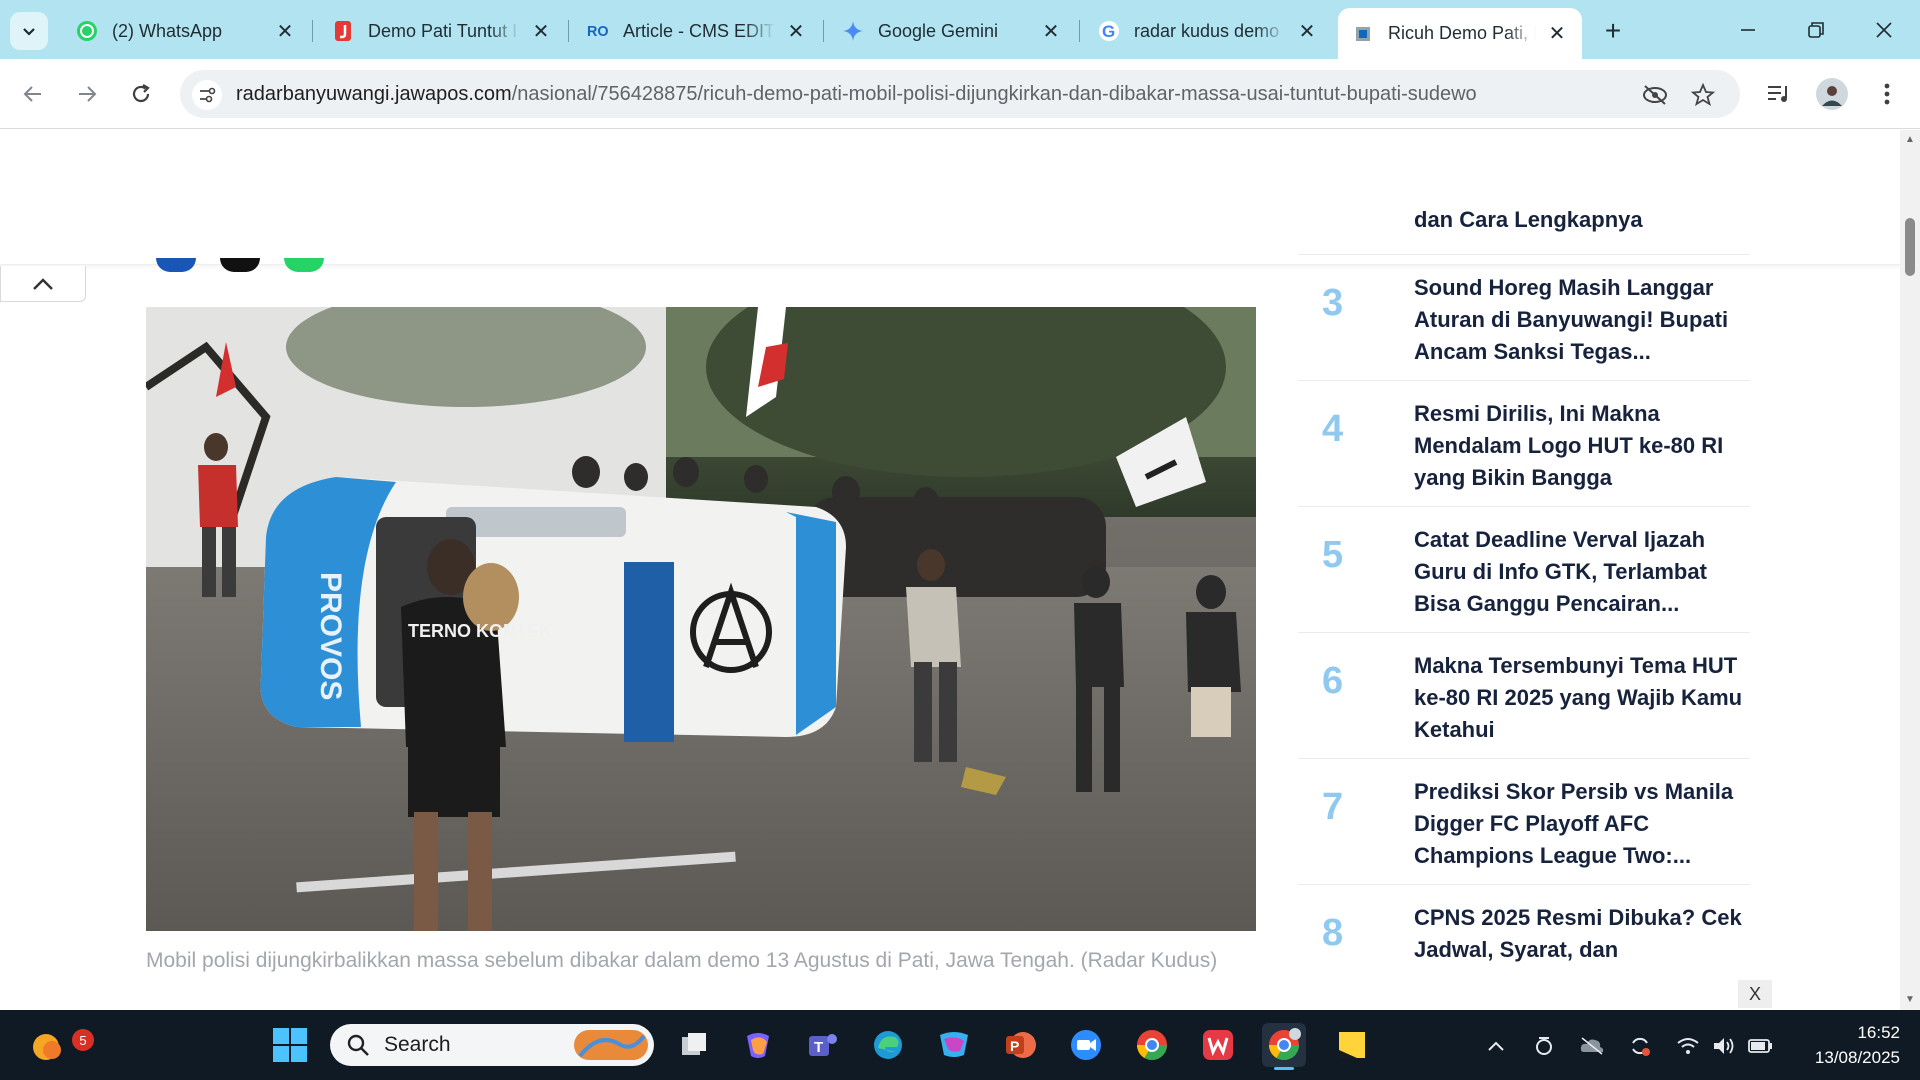 This screenshot has height=1080, width=1920. What do you see at coordinates (1352, 1045) in the screenshot?
I see `sticky-notes-icon` at bounding box center [1352, 1045].